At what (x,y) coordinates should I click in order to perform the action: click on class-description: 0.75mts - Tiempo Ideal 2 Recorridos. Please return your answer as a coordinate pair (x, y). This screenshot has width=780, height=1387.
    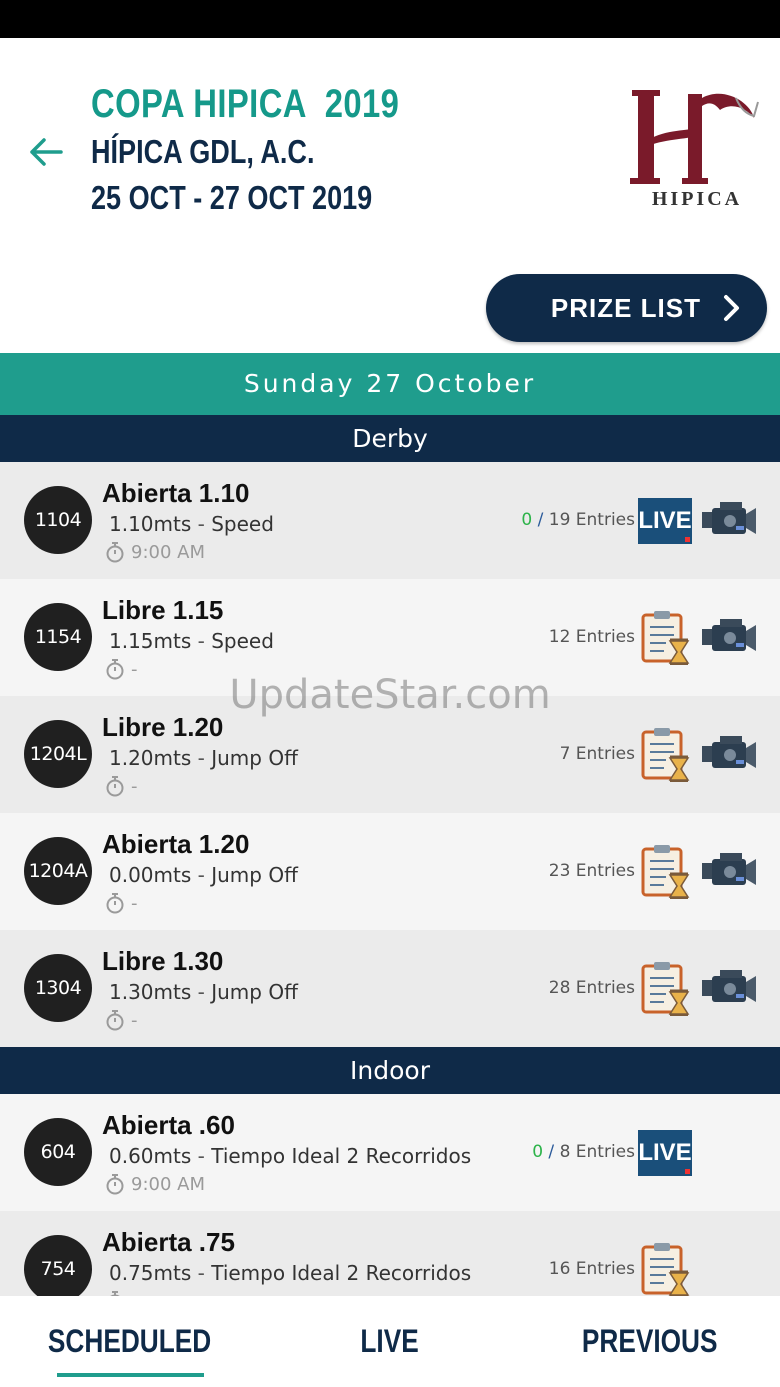
    Looking at the image, I should click on (290, 1273).